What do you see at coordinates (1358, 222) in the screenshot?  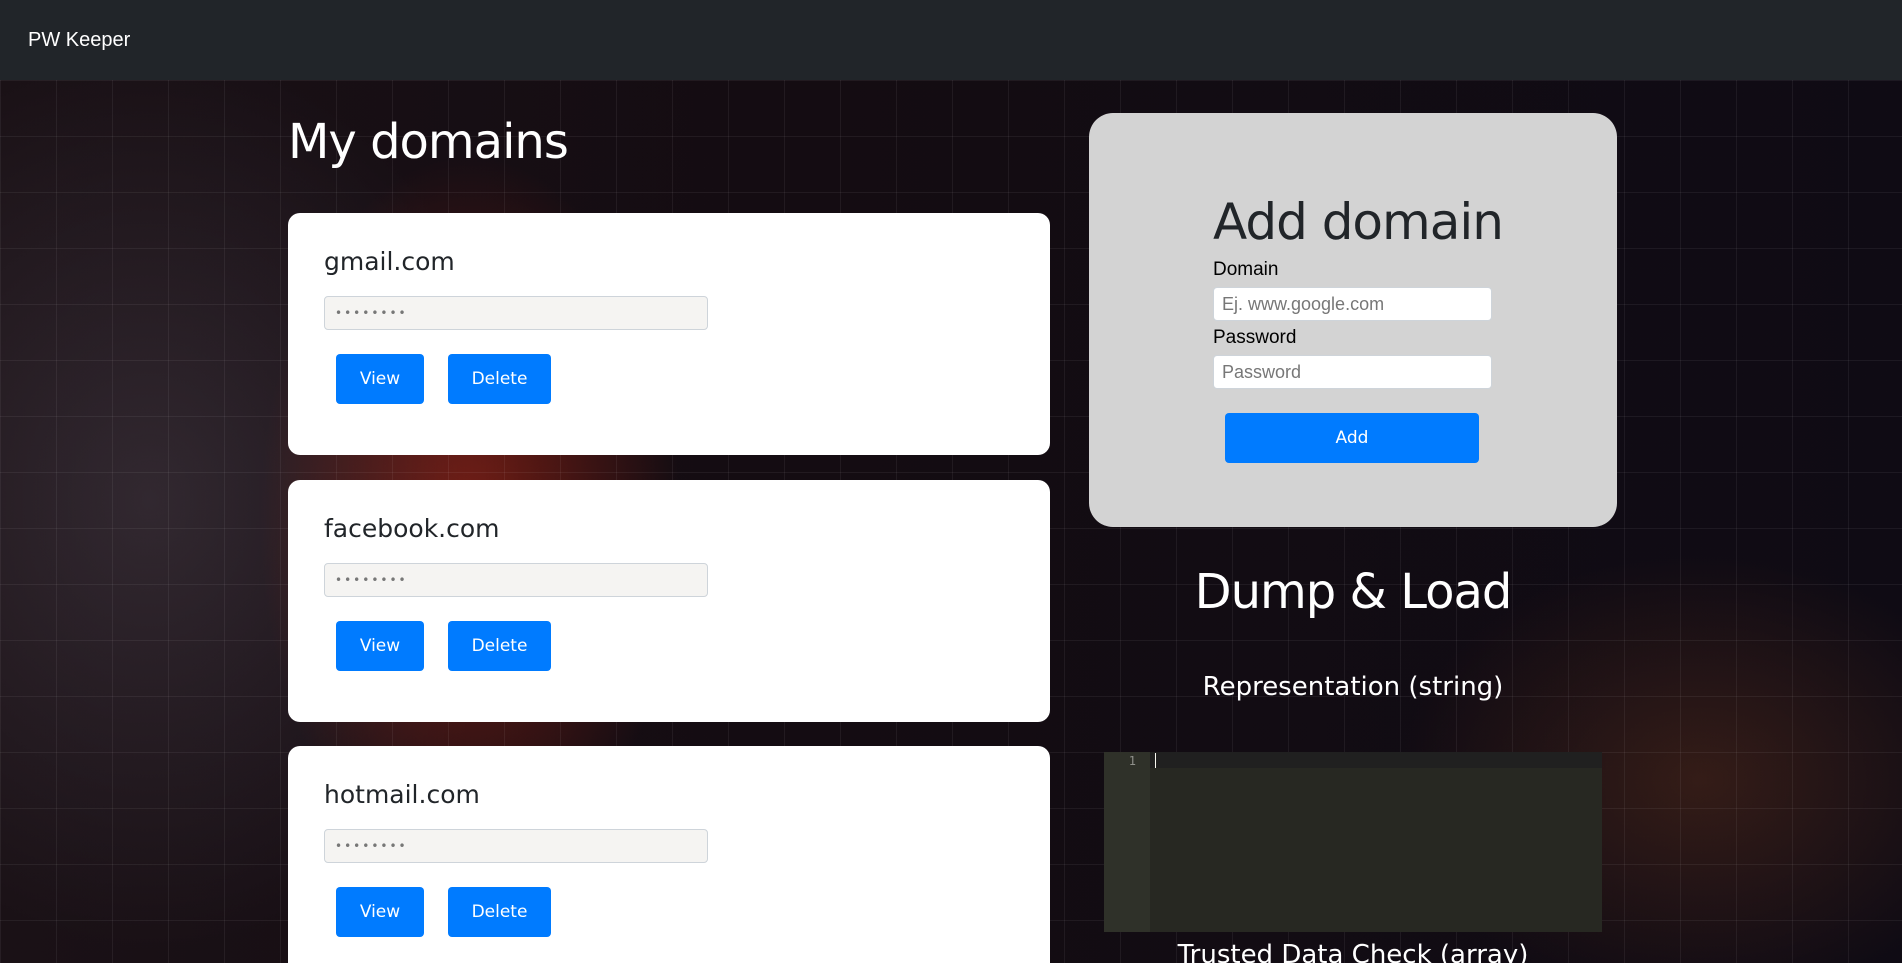 I see `add-domain-title: Add domain` at bounding box center [1358, 222].